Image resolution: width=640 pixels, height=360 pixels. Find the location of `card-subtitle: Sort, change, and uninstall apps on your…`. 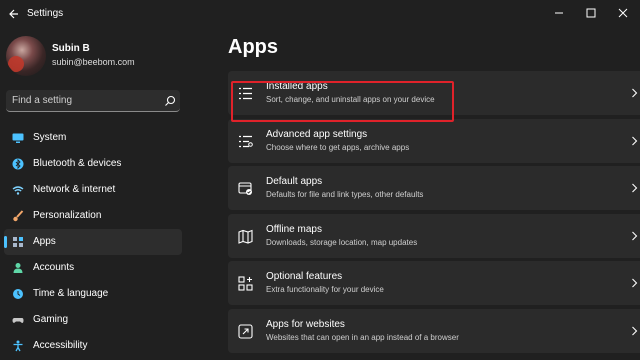

card-subtitle: Sort, change, and uninstall apps on your… is located at coordinates (350, 99).